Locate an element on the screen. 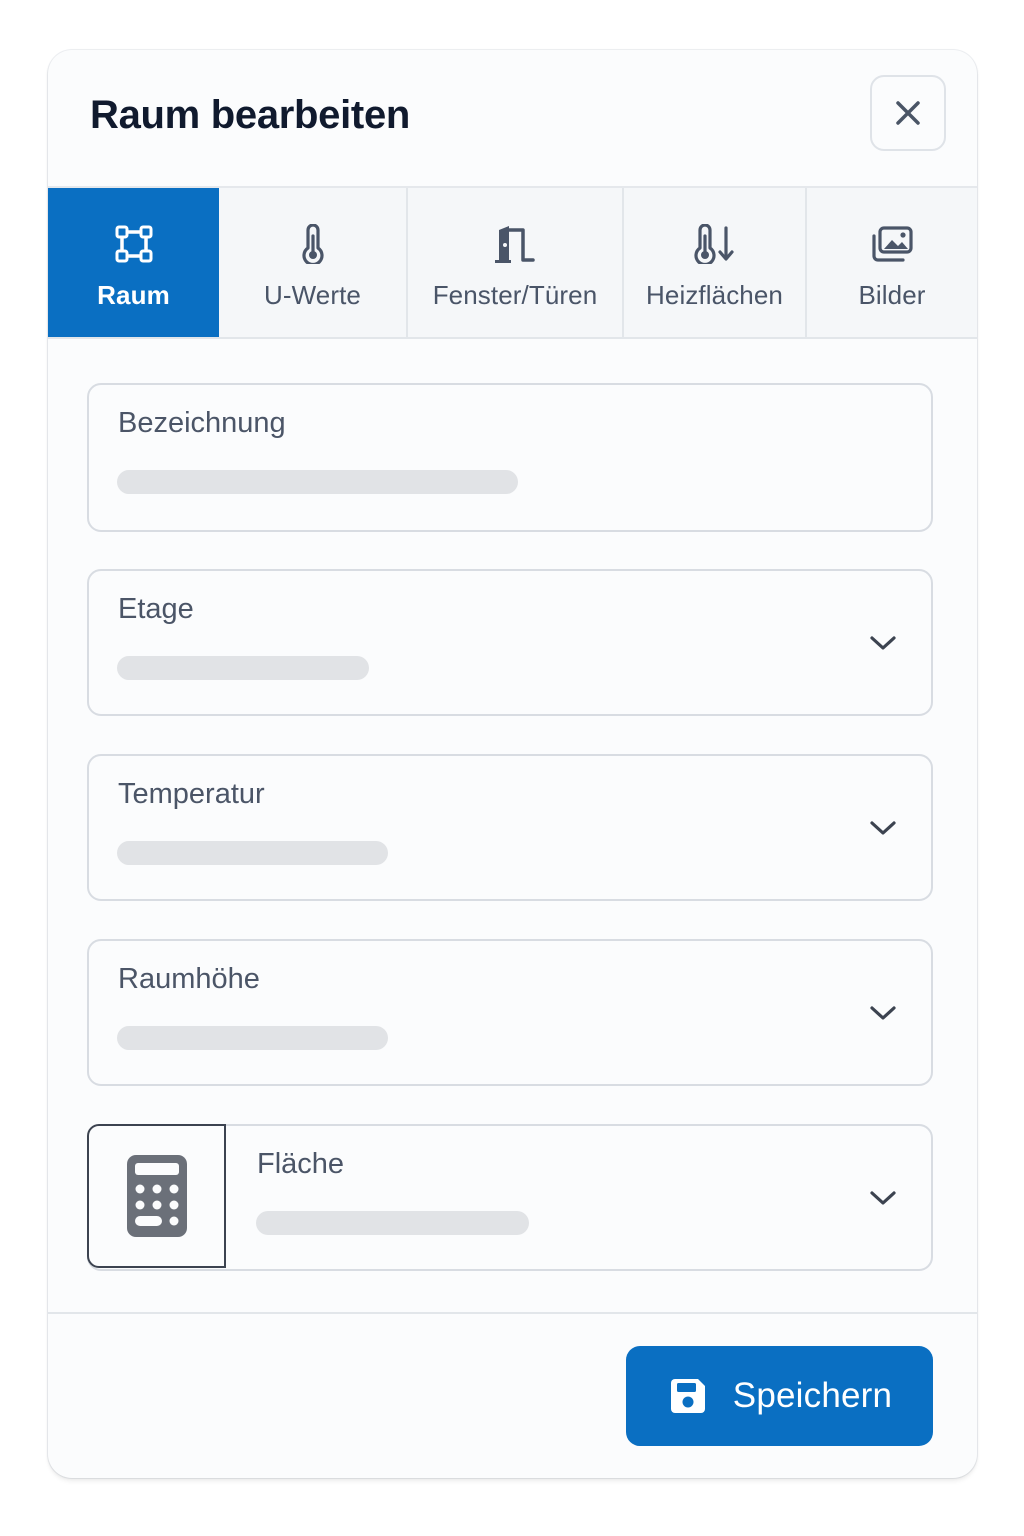 The height and width of the screenshot is (1536, 1024). temperatur-label: Temperatur is located at coordinates (191, 794).